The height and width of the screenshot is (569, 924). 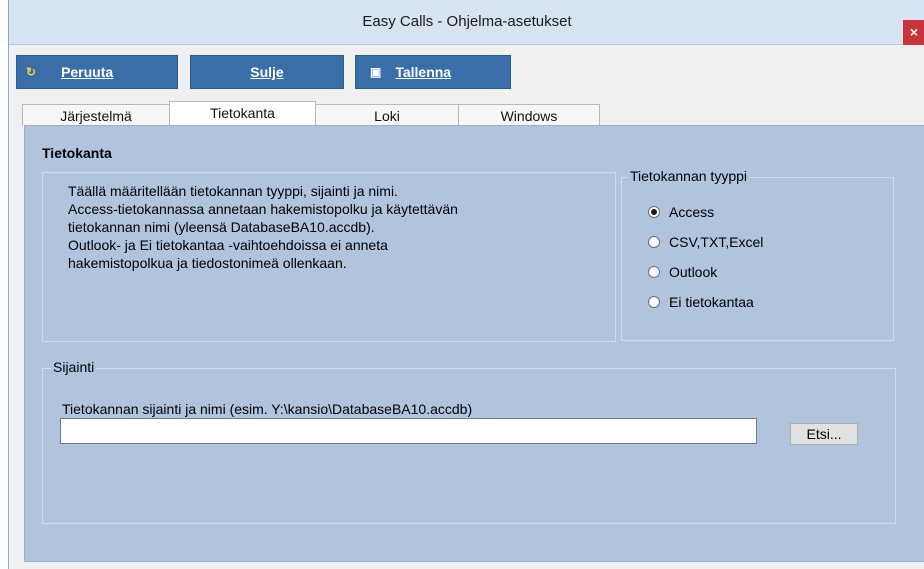 I want to click on location-legend: Sijainti, so click(x=74, y=367).